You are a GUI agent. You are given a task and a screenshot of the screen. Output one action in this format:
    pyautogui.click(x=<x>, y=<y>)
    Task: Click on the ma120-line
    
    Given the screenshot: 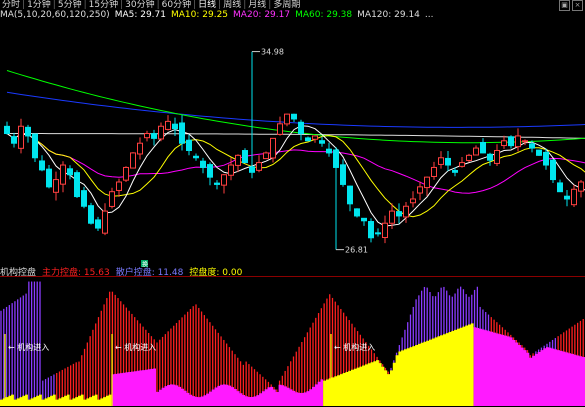 What is the action you would take?
    pyautogui.click(x=295, y=109)
    